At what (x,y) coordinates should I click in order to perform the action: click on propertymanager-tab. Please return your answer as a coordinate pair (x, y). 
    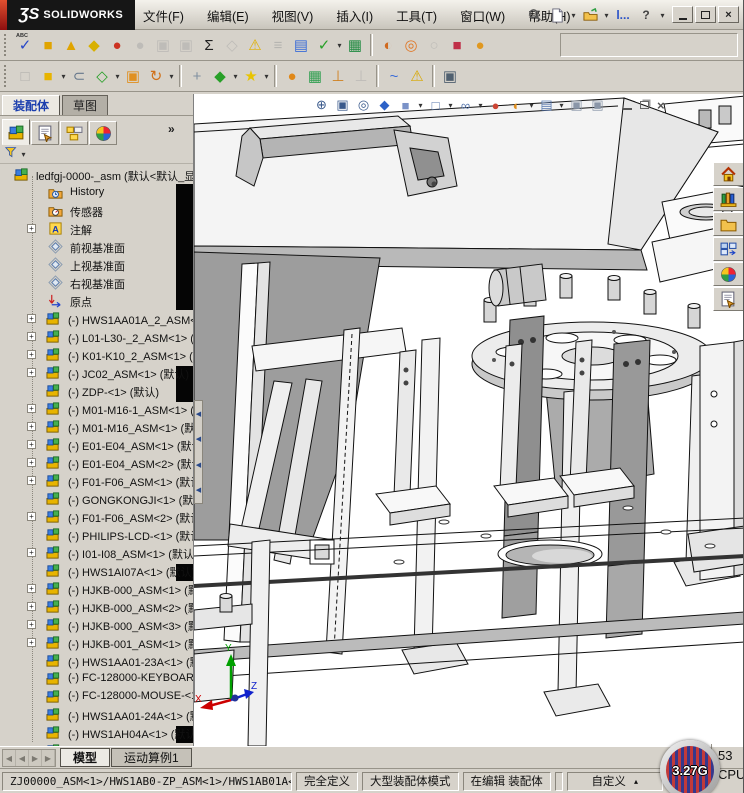
    Looking at the image, I should click on (45, 133).